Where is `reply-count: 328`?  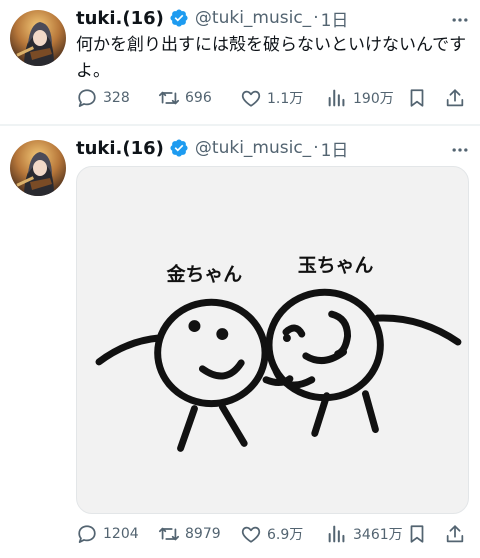
reply-count: 328 is located at coordinates (116, 98).